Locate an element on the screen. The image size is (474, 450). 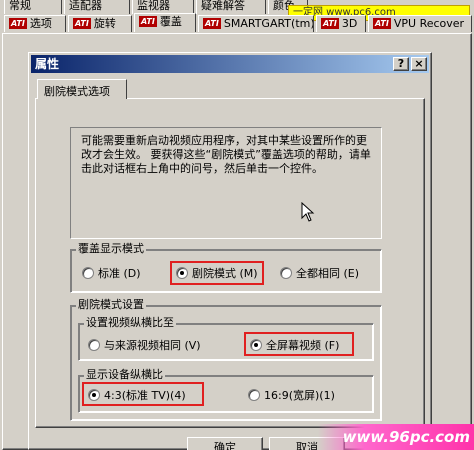
tab-adapter: 适配器 is located at coordinates (97, 7).